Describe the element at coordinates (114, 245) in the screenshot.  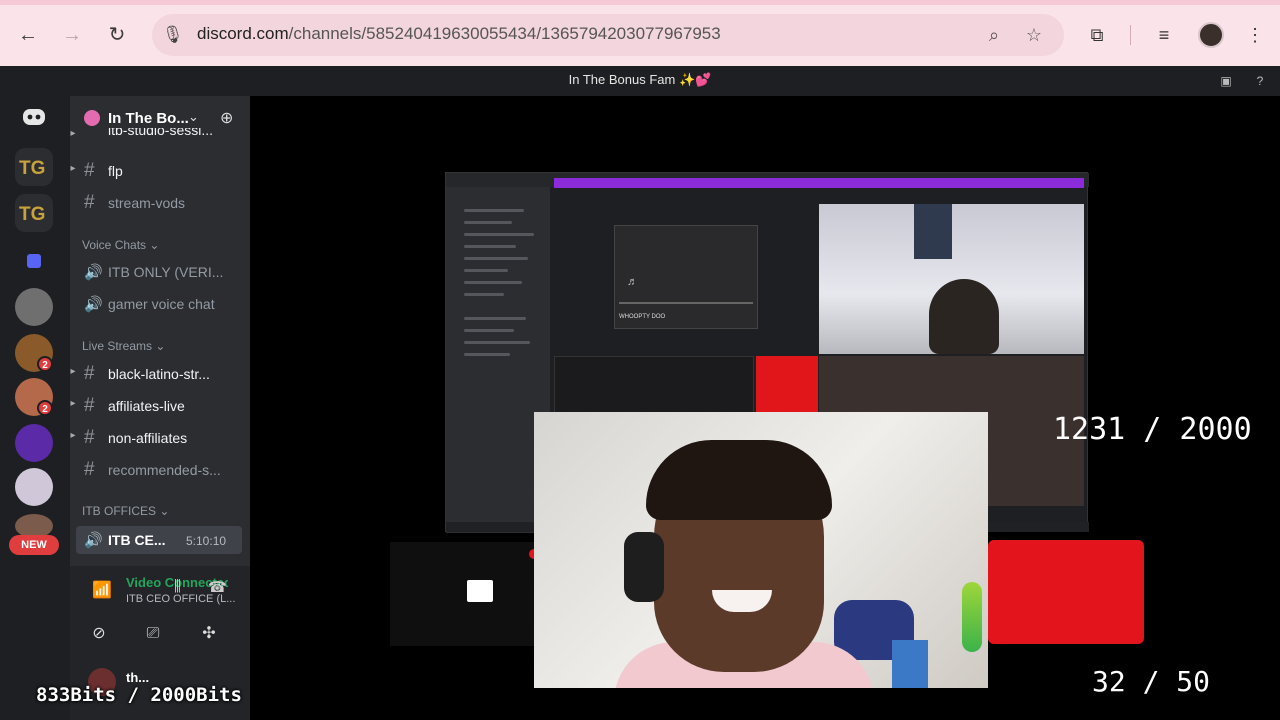
I see `category-label: Voice Chats` at that location.